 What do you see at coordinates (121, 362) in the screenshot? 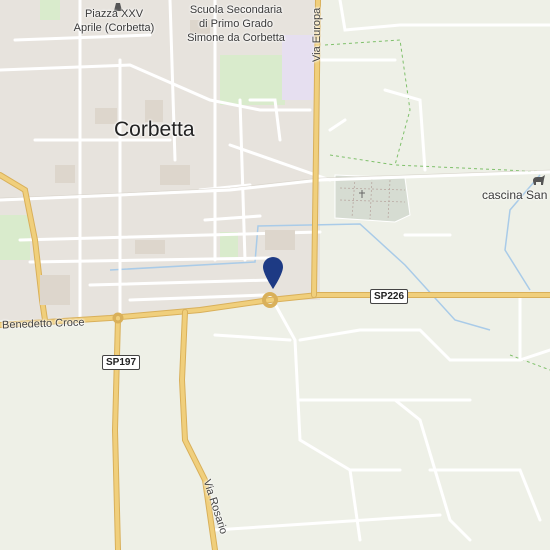
I see `road-shield-sp197: SP197` at bounding box center [121, 362].